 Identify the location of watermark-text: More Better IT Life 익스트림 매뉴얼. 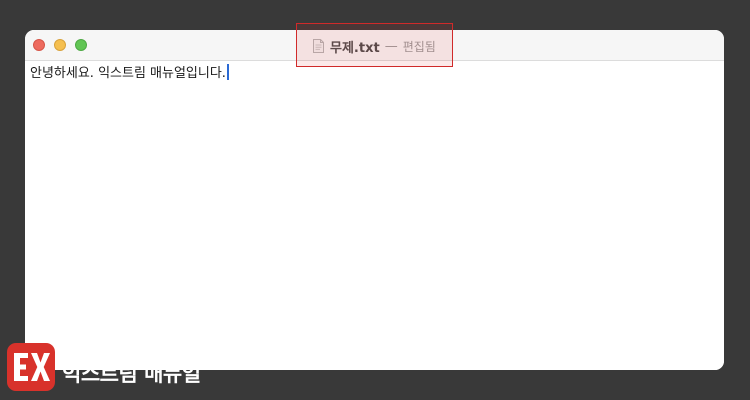
(131, 367).